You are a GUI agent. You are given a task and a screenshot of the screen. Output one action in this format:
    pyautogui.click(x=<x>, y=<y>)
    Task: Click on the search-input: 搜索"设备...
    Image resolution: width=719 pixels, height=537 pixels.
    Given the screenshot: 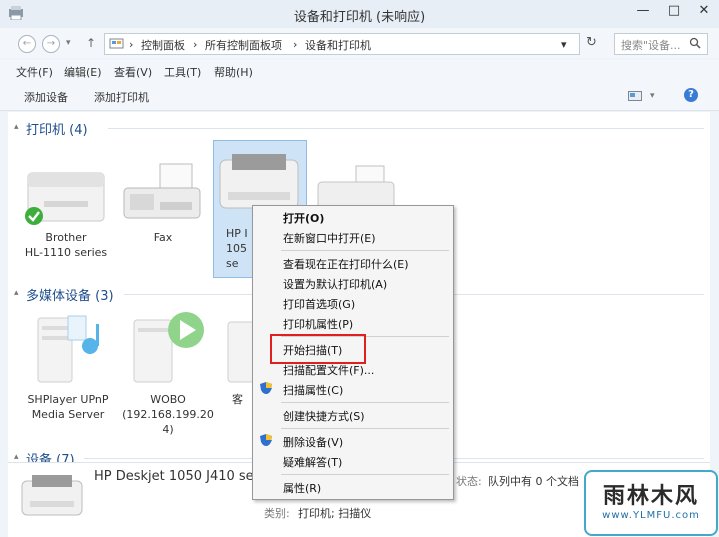 What is the action you would take?
    pyautogui.click(x=661, y=44)
    